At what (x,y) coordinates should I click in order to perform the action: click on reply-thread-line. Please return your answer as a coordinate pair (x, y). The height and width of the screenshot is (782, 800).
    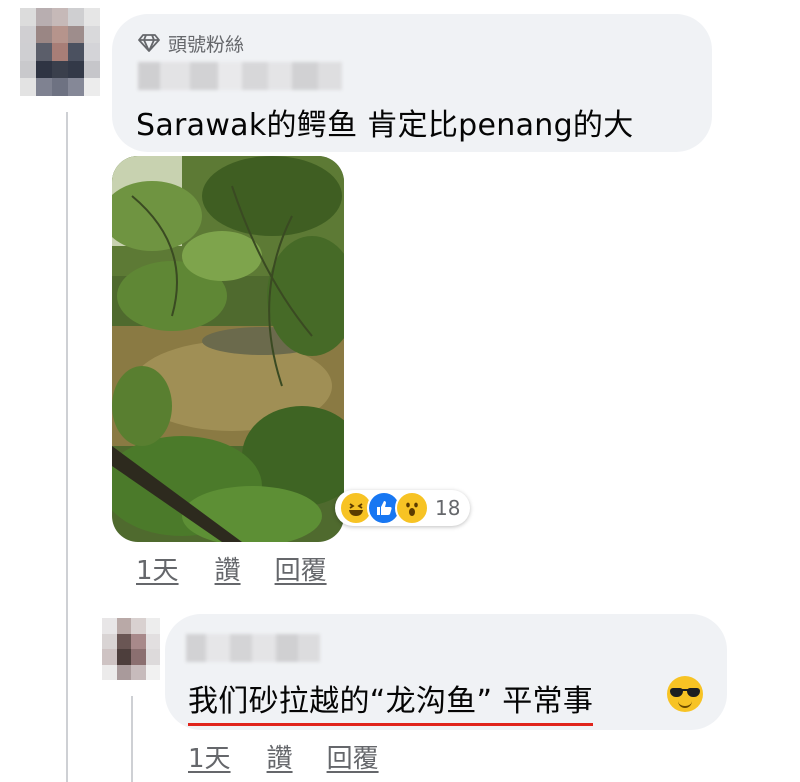
    Looking at the image, I should click on (132, 739).